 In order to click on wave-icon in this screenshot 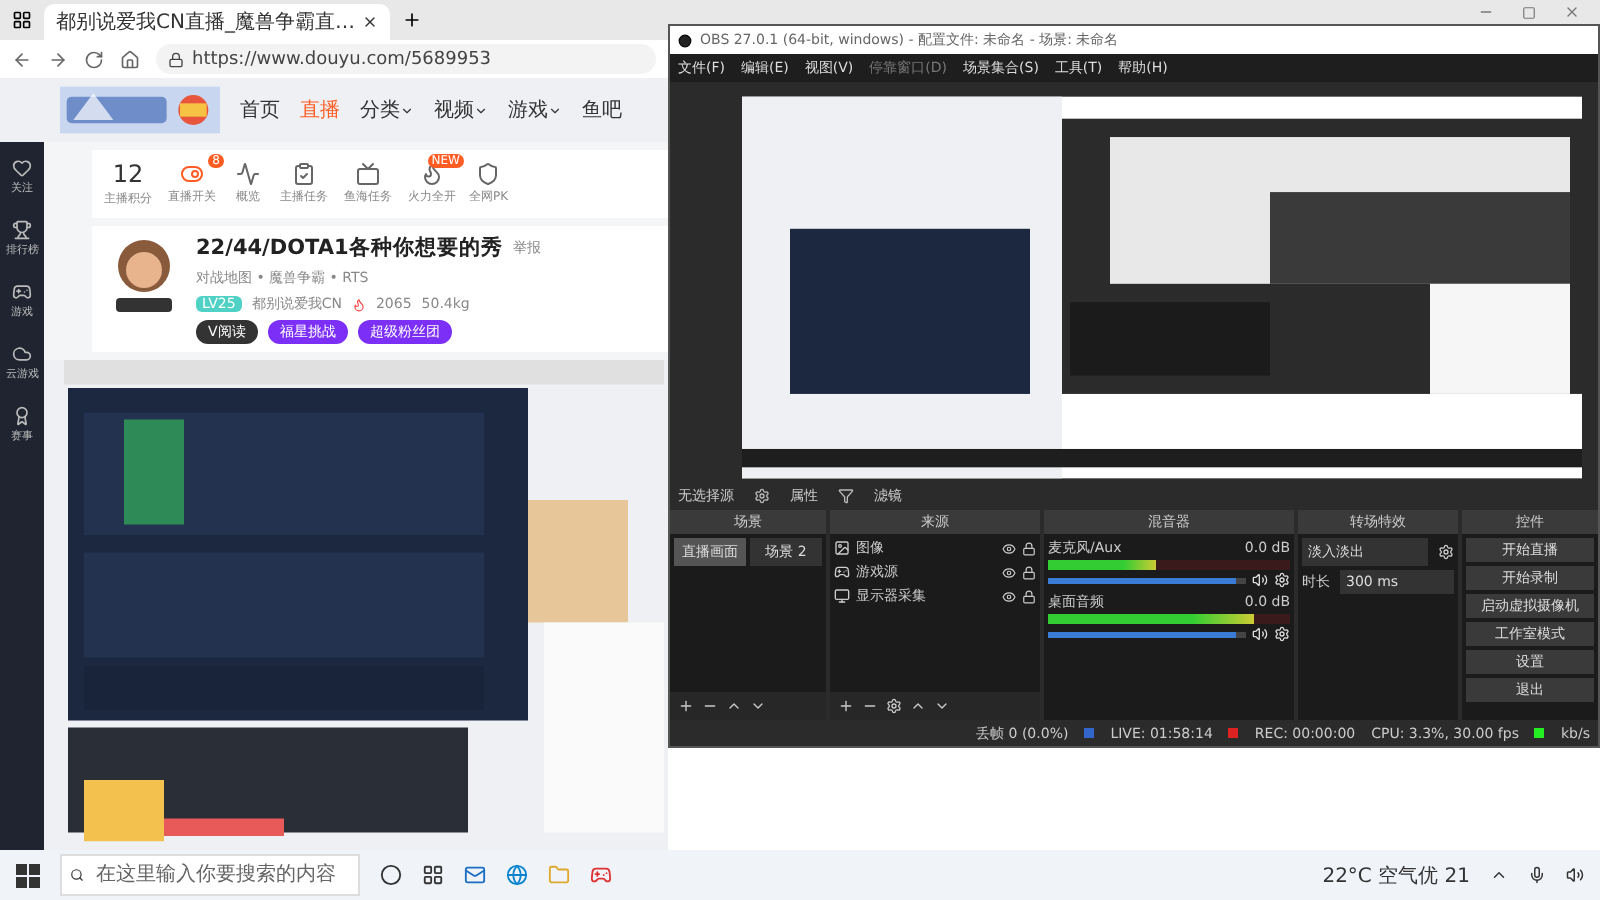, I will do `click(248, 174)`.